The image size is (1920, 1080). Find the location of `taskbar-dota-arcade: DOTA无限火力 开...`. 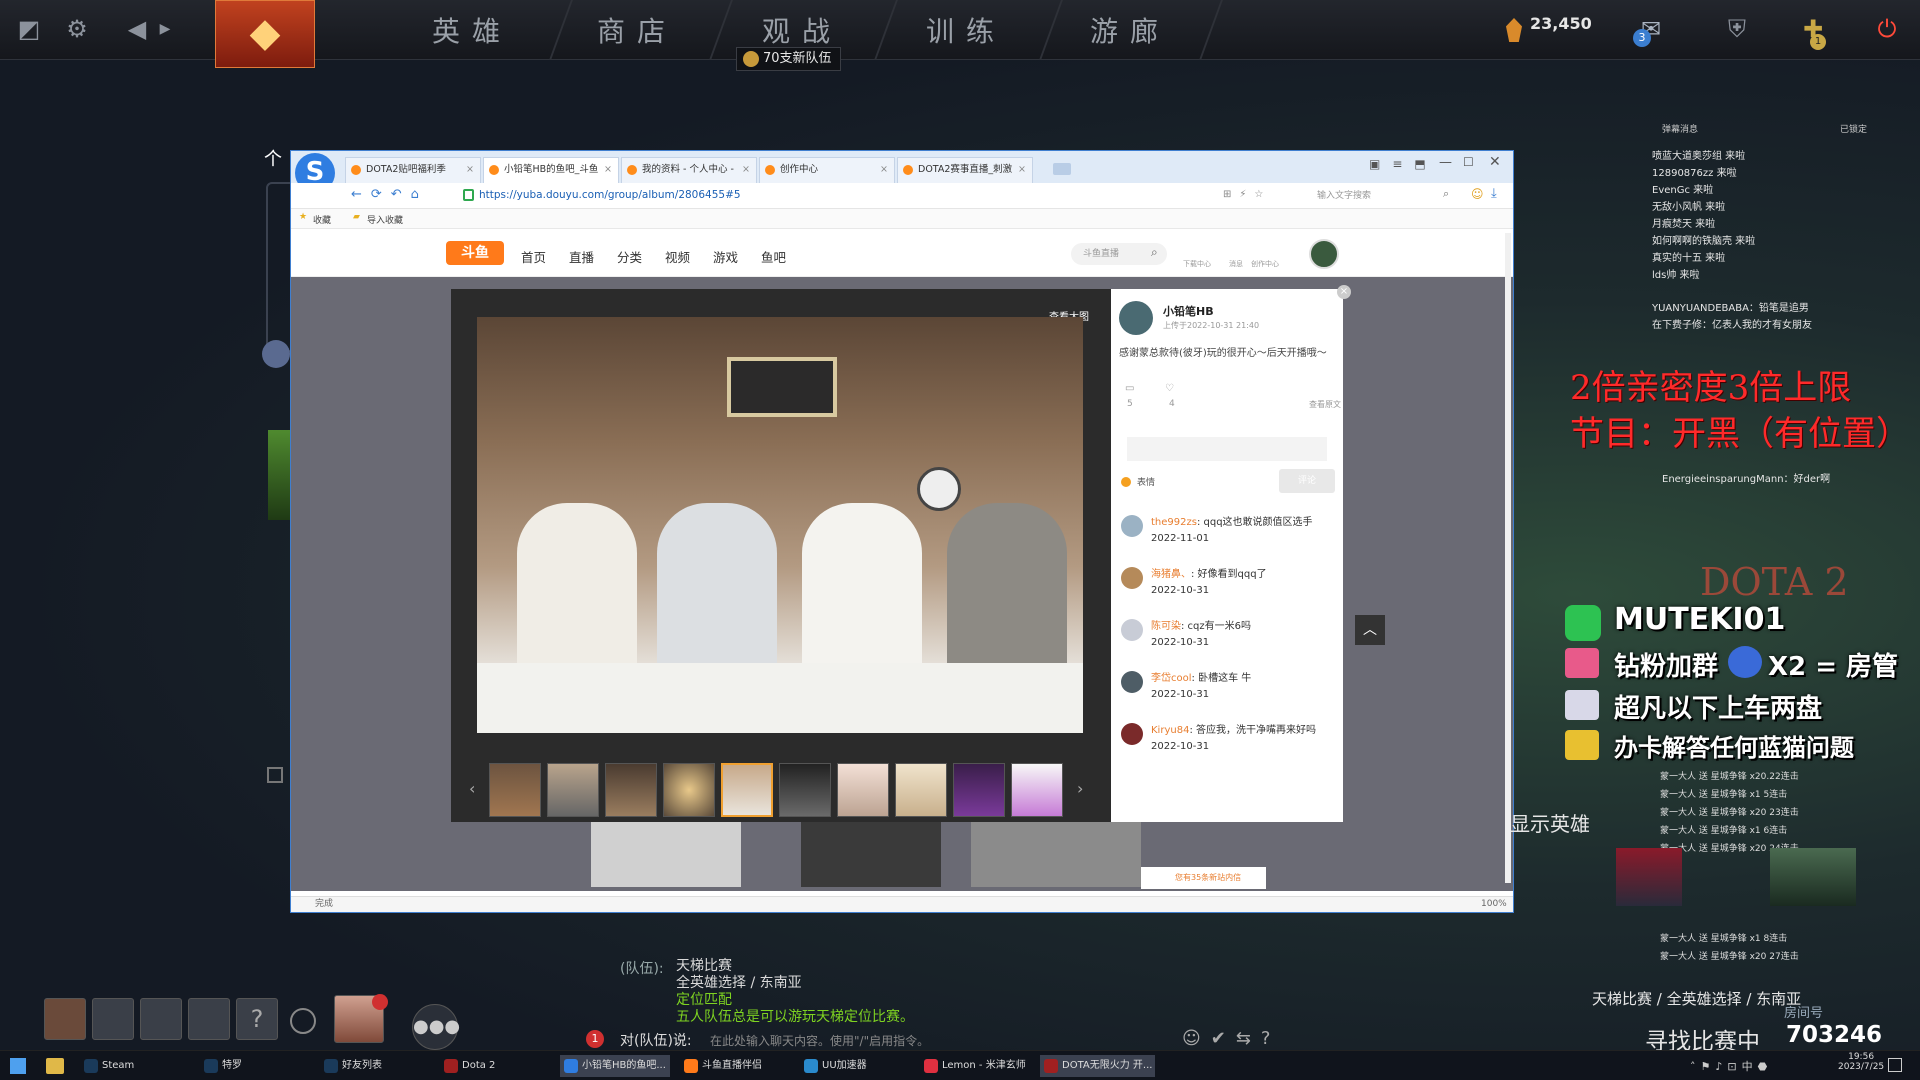

taskbar-dota-arcade: DOTA无限火力 开... is located at coordinates (1097, 1066).